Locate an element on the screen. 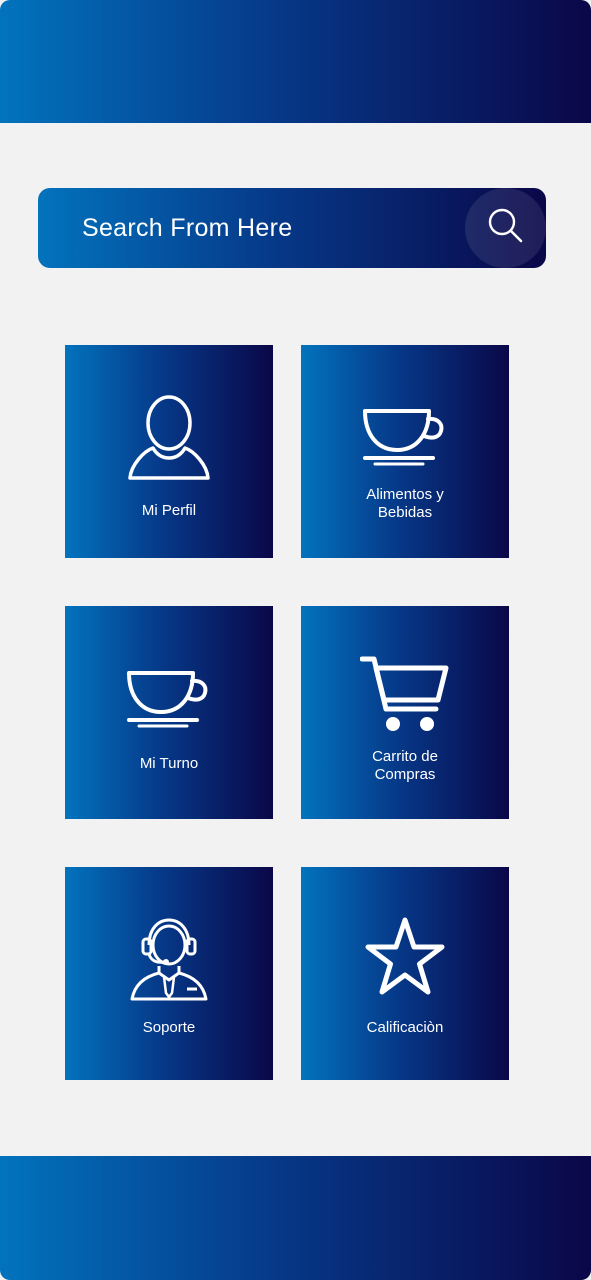 This screenshot has width=591, height=1280. tile-label: Soporte is located at coordinates (169, 1027).